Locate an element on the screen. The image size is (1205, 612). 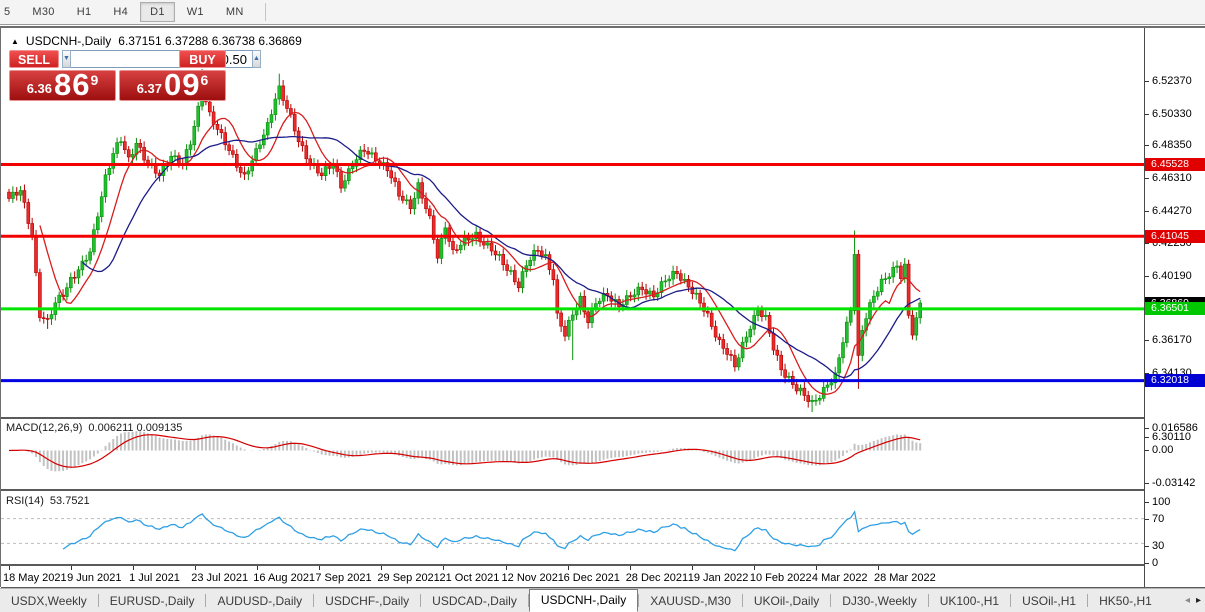
date-label: 18 May 2021 is located at coordinates (35, 578).